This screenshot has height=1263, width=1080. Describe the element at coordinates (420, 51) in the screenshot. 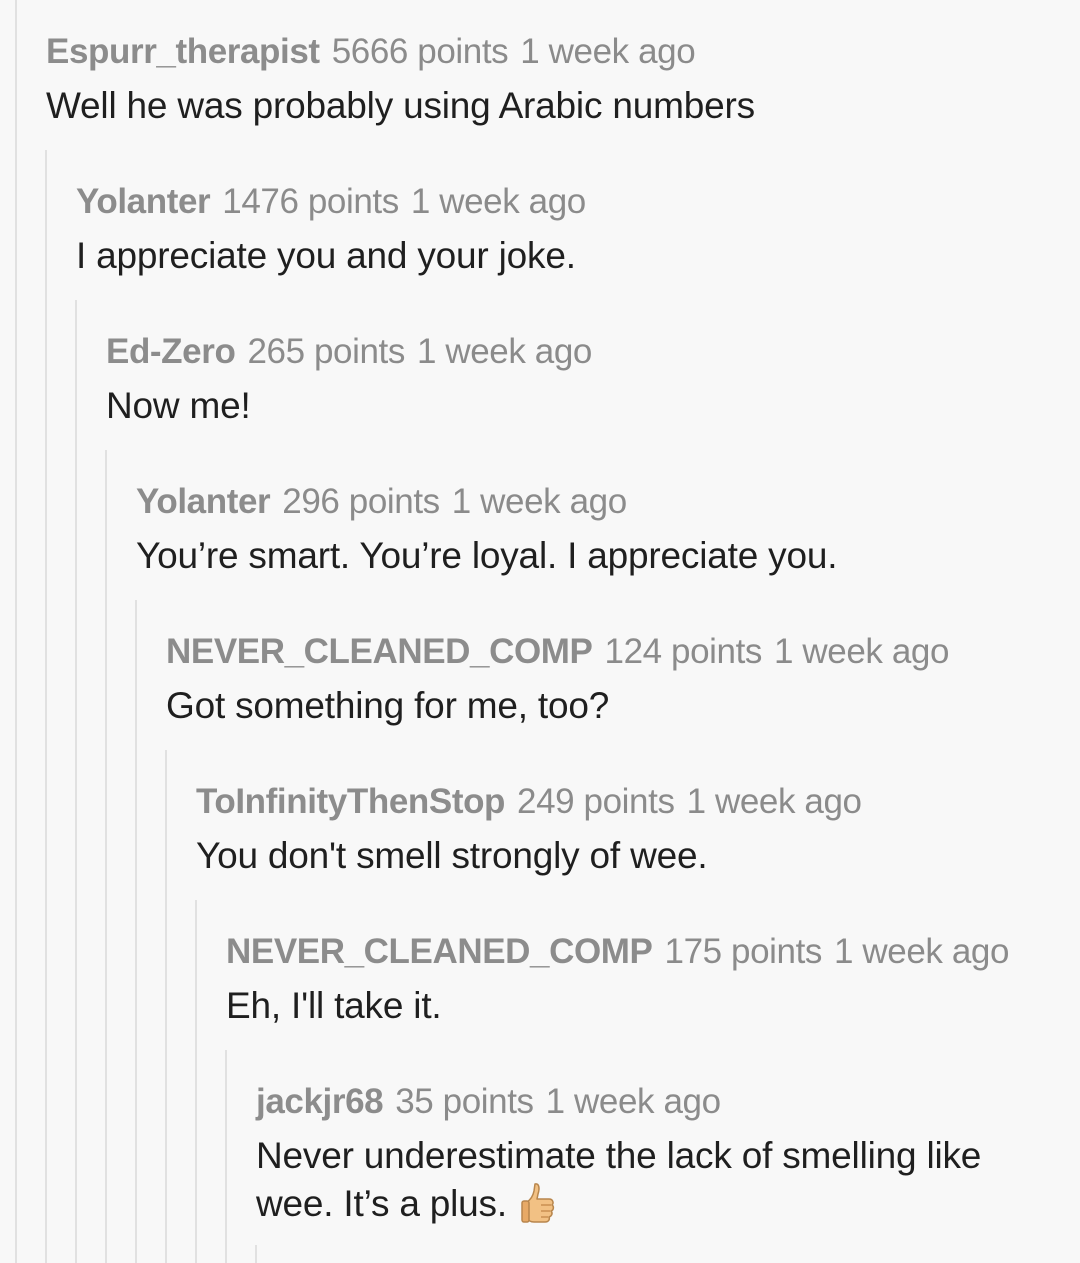

I see `comment-points: 5666 points` at that location.